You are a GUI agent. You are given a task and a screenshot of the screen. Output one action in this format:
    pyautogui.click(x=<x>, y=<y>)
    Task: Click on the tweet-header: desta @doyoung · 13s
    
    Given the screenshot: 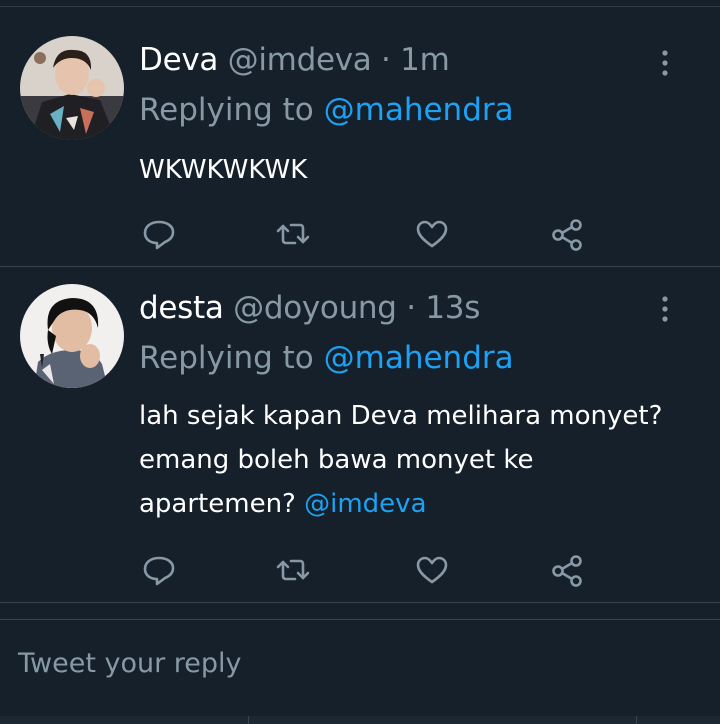 What is the action you would take?
    pyautogui.click(x=309, y=308)
    